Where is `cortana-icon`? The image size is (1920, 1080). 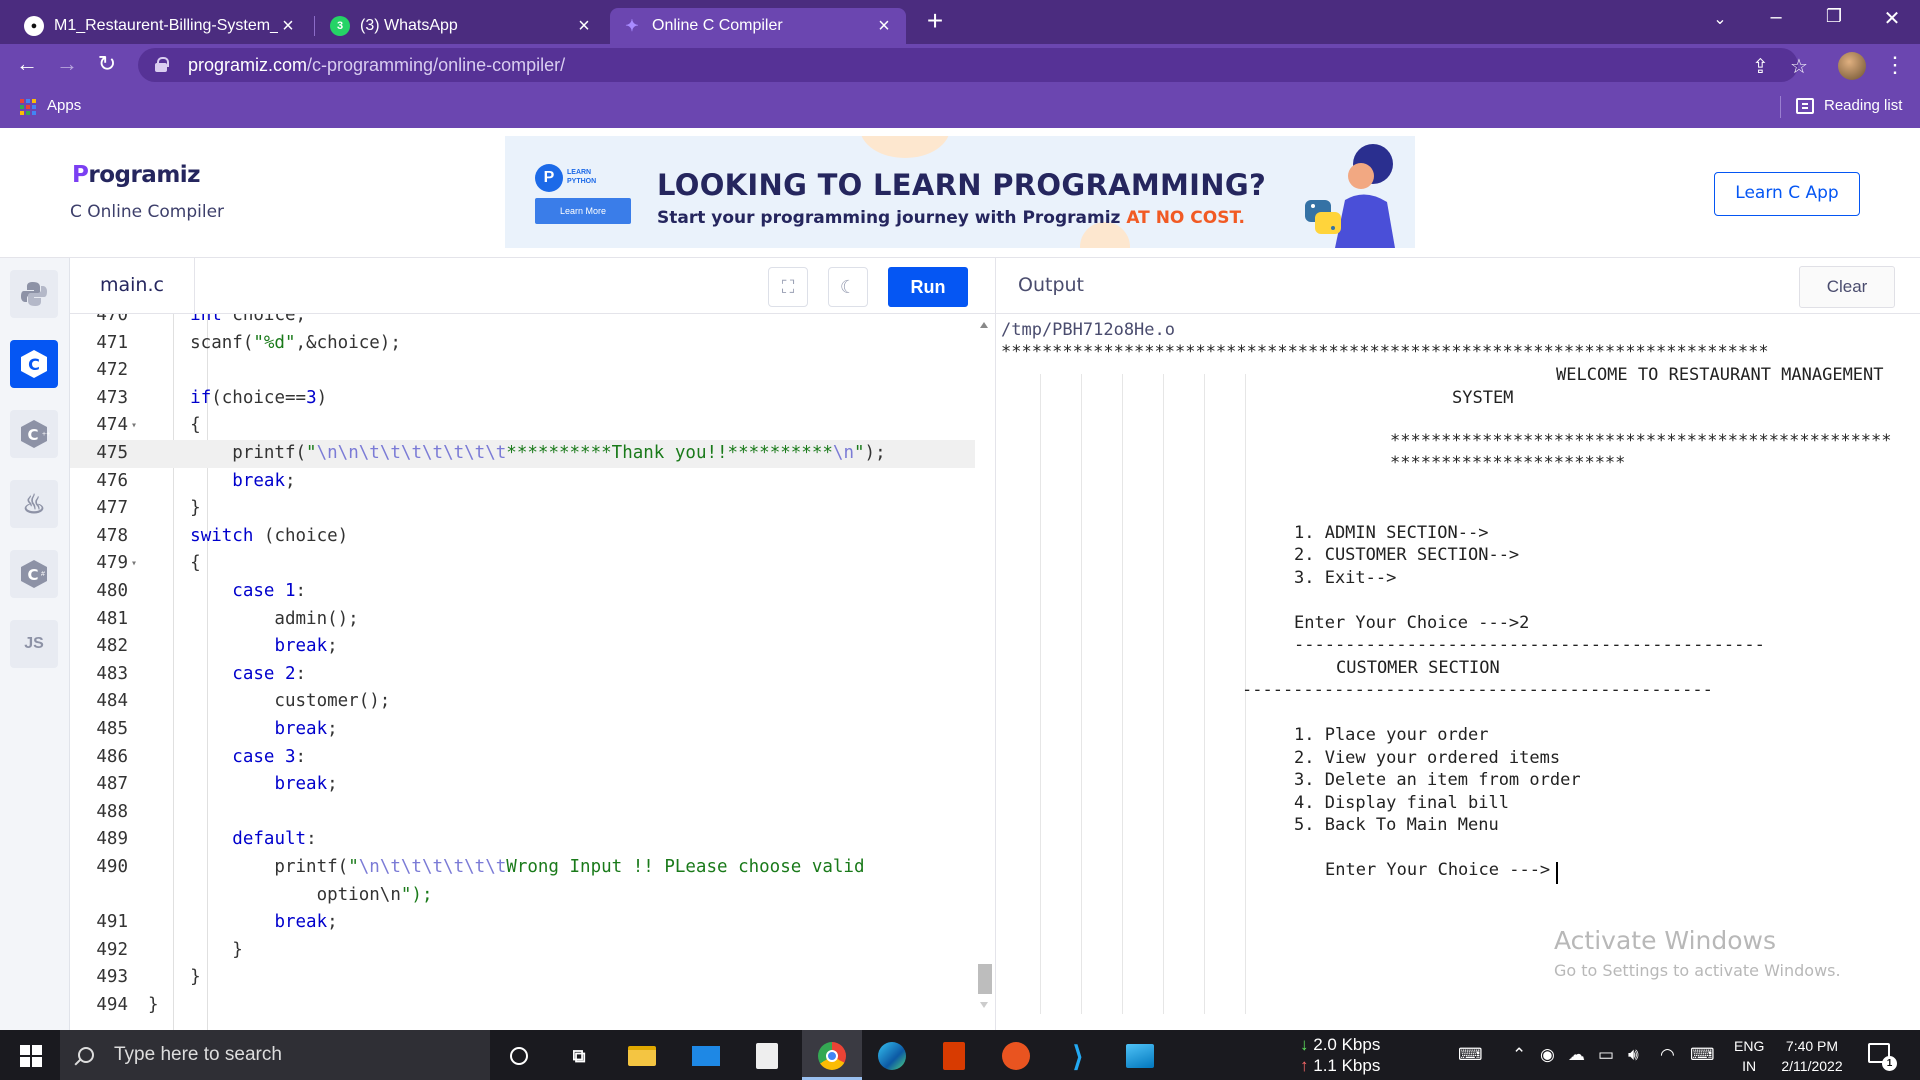 cortana-icon is located at coordinates (519, 1056).